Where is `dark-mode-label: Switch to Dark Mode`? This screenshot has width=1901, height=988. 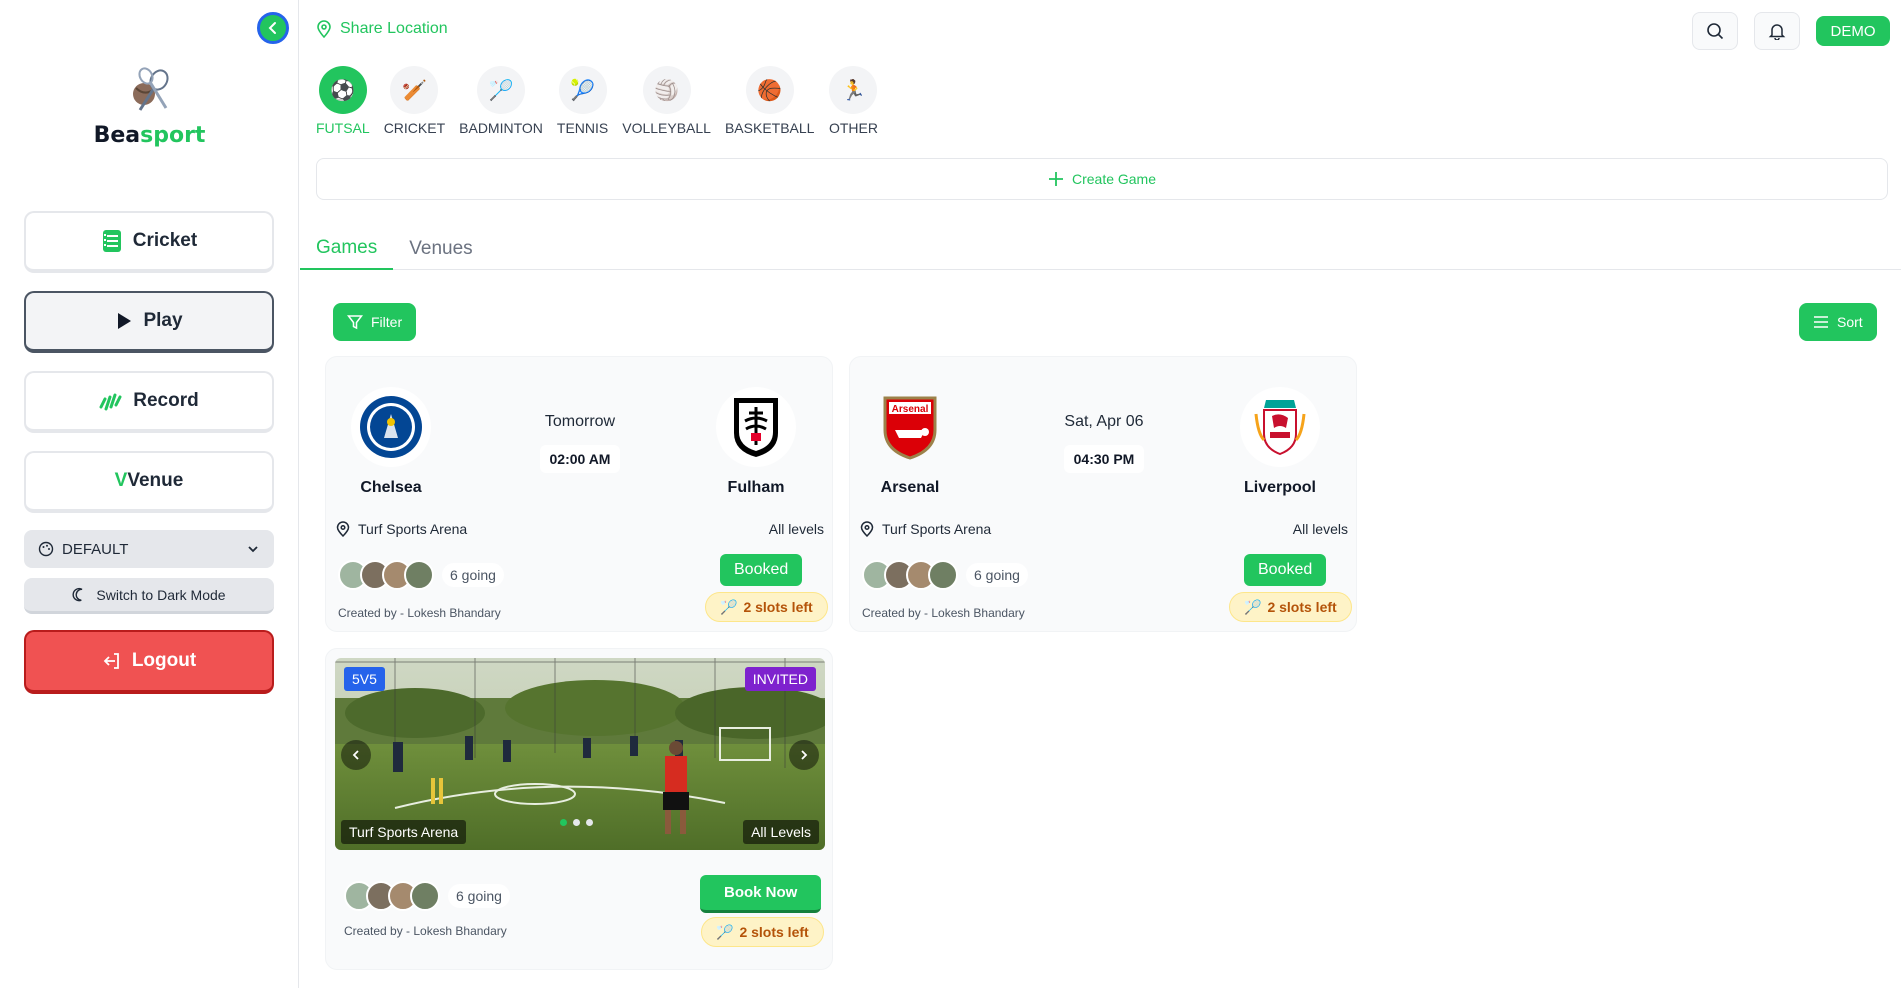
dark-mode-label: Switch to Dark Mode is located at coordinates (161, 594).